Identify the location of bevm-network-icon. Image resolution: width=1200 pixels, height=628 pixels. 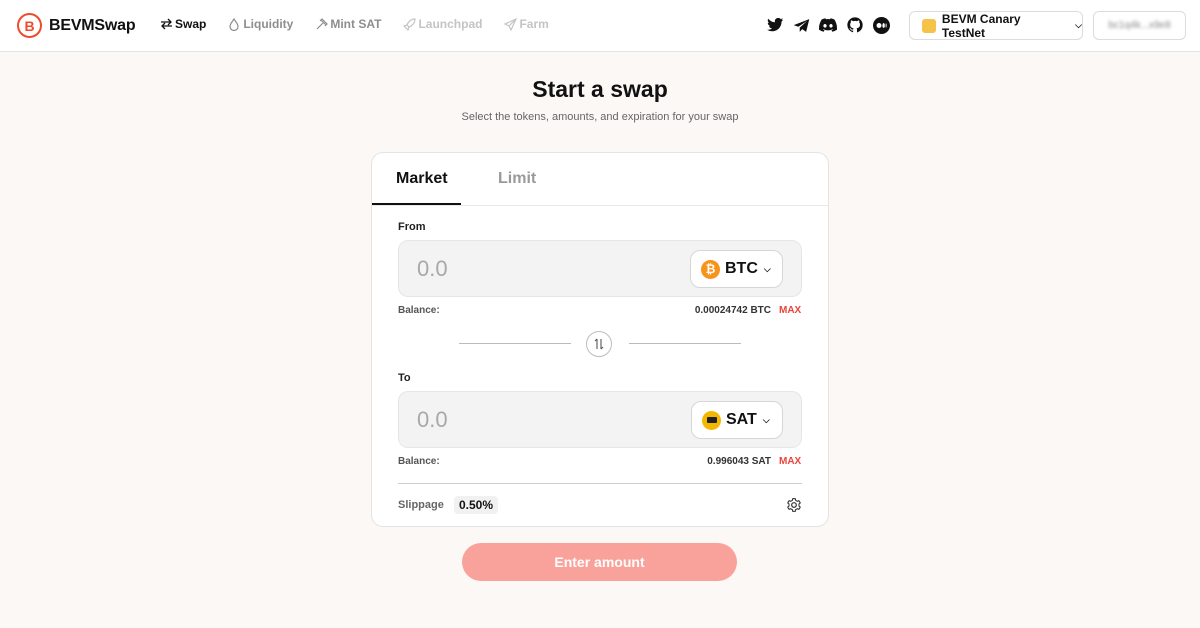
(929, 25).